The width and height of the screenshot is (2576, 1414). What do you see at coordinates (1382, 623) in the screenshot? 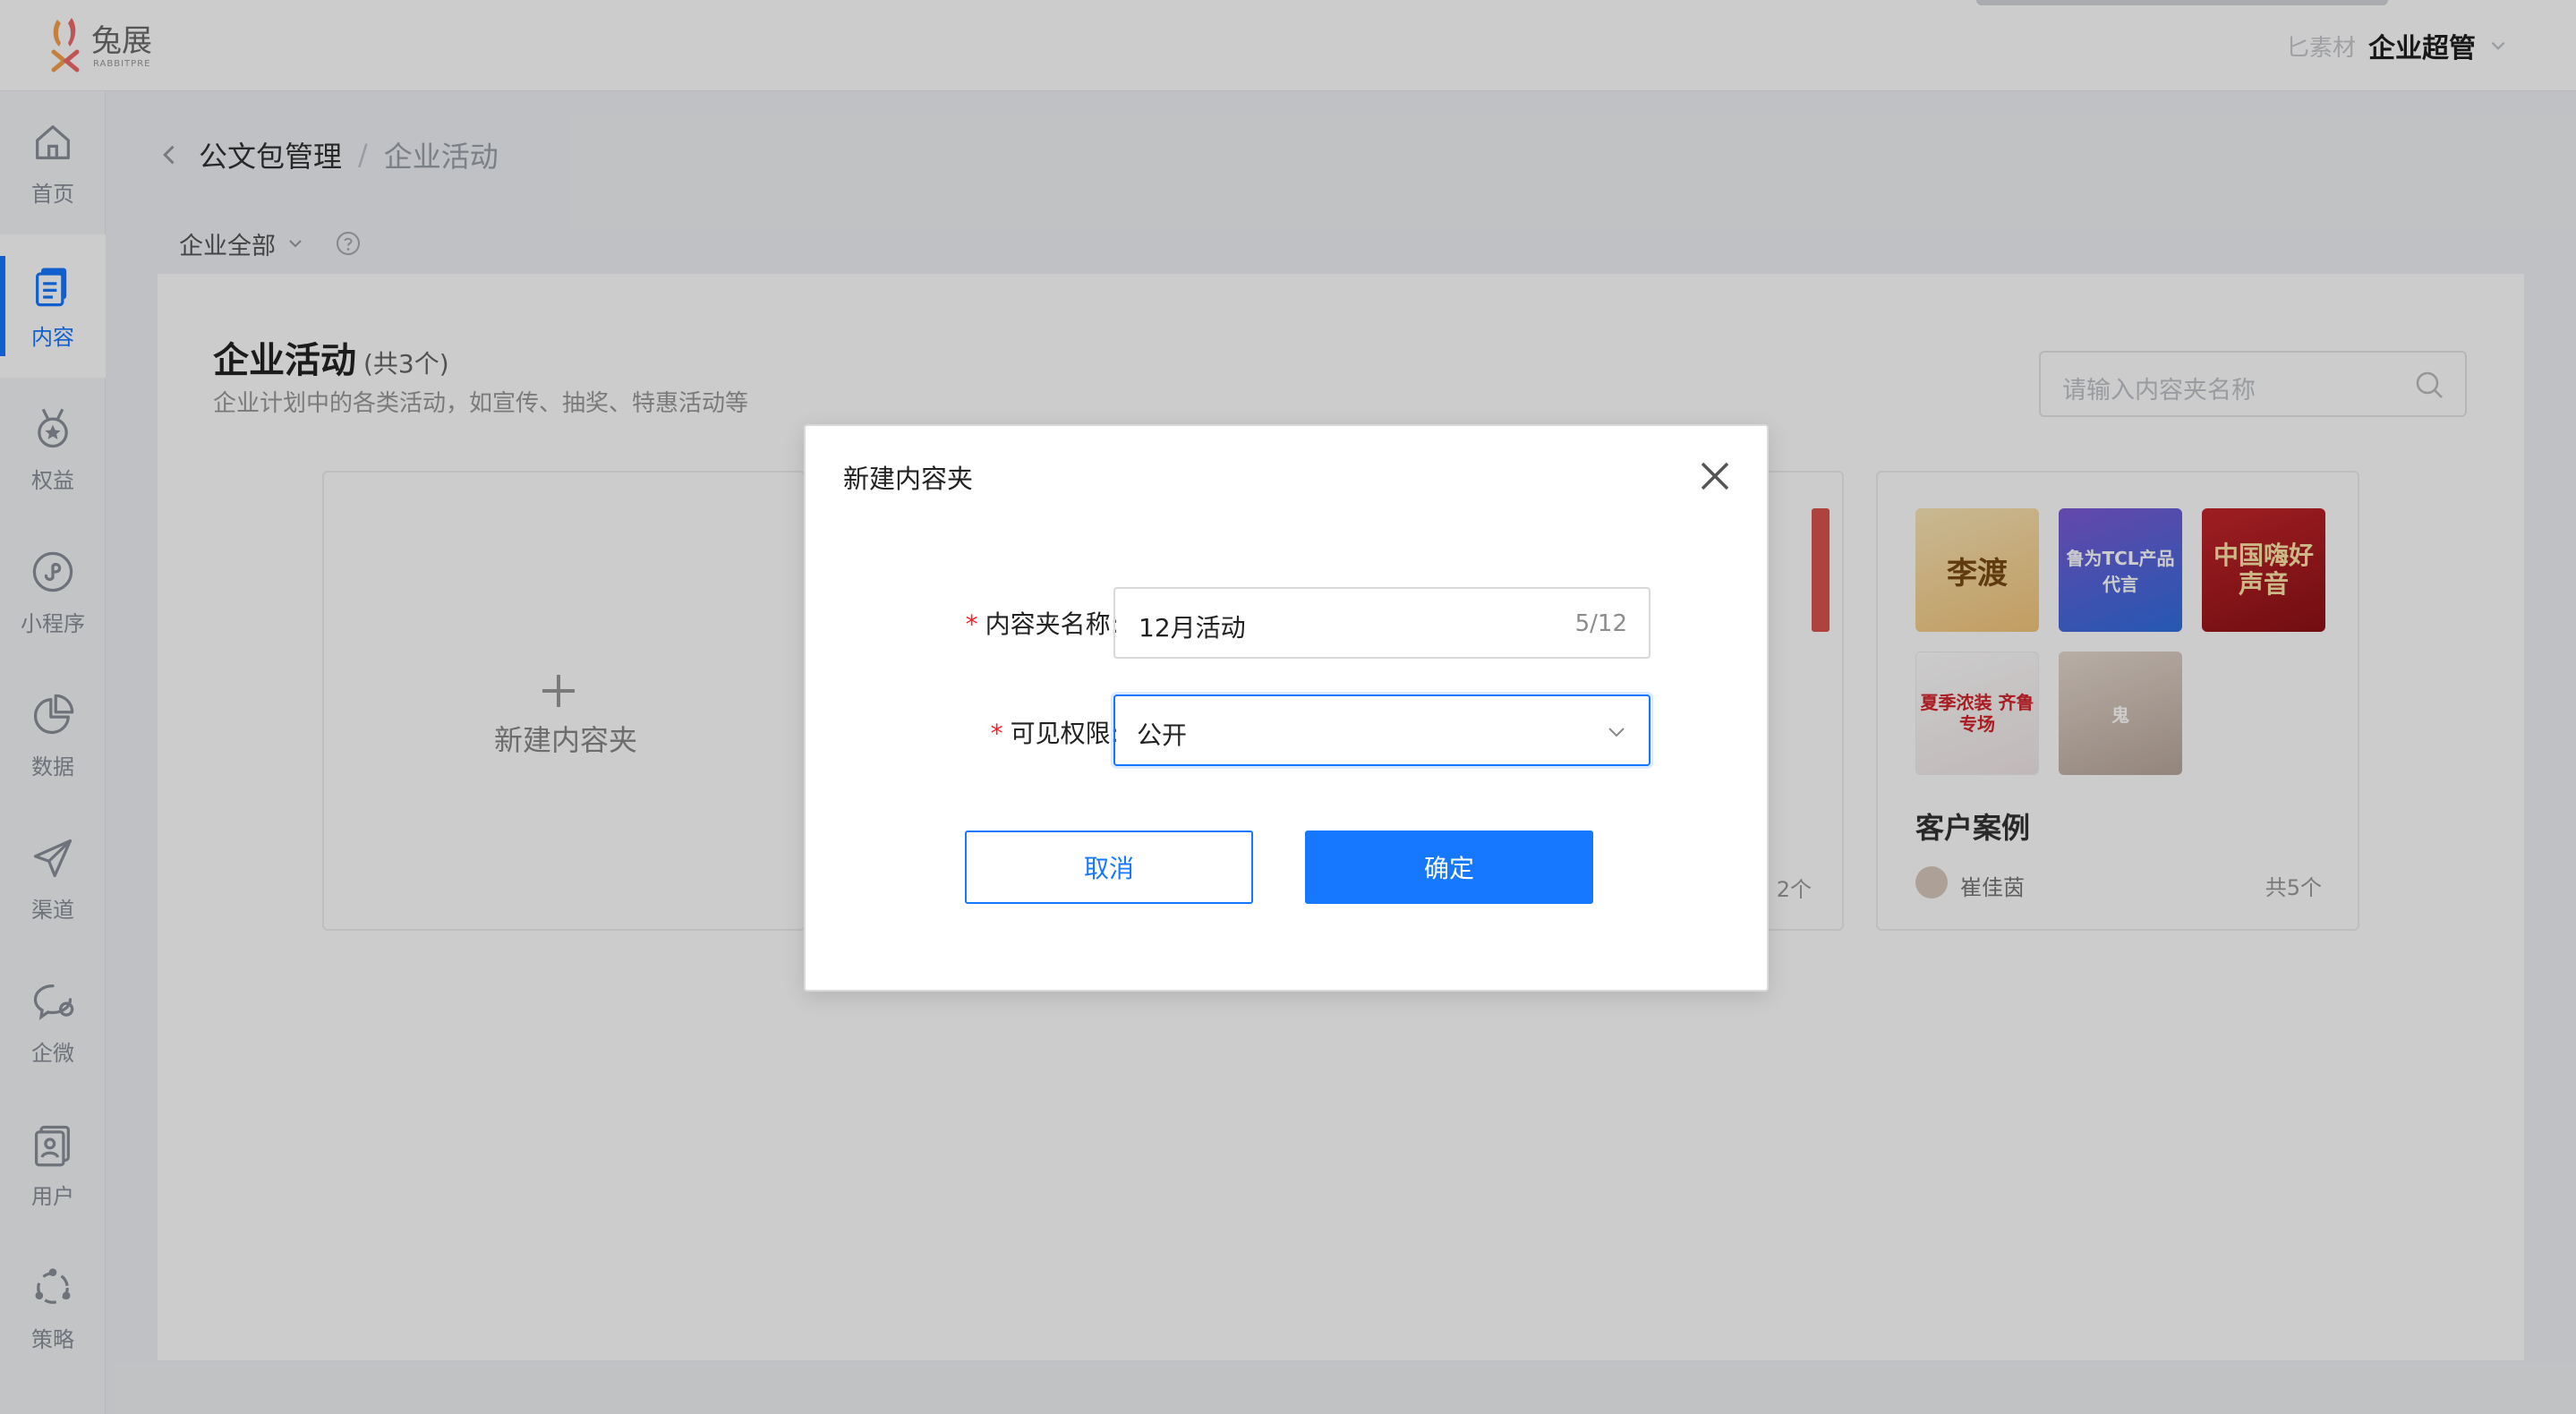
I see `folder-name-input: 12月活动 5/12` at bounding box center [1382, 623].